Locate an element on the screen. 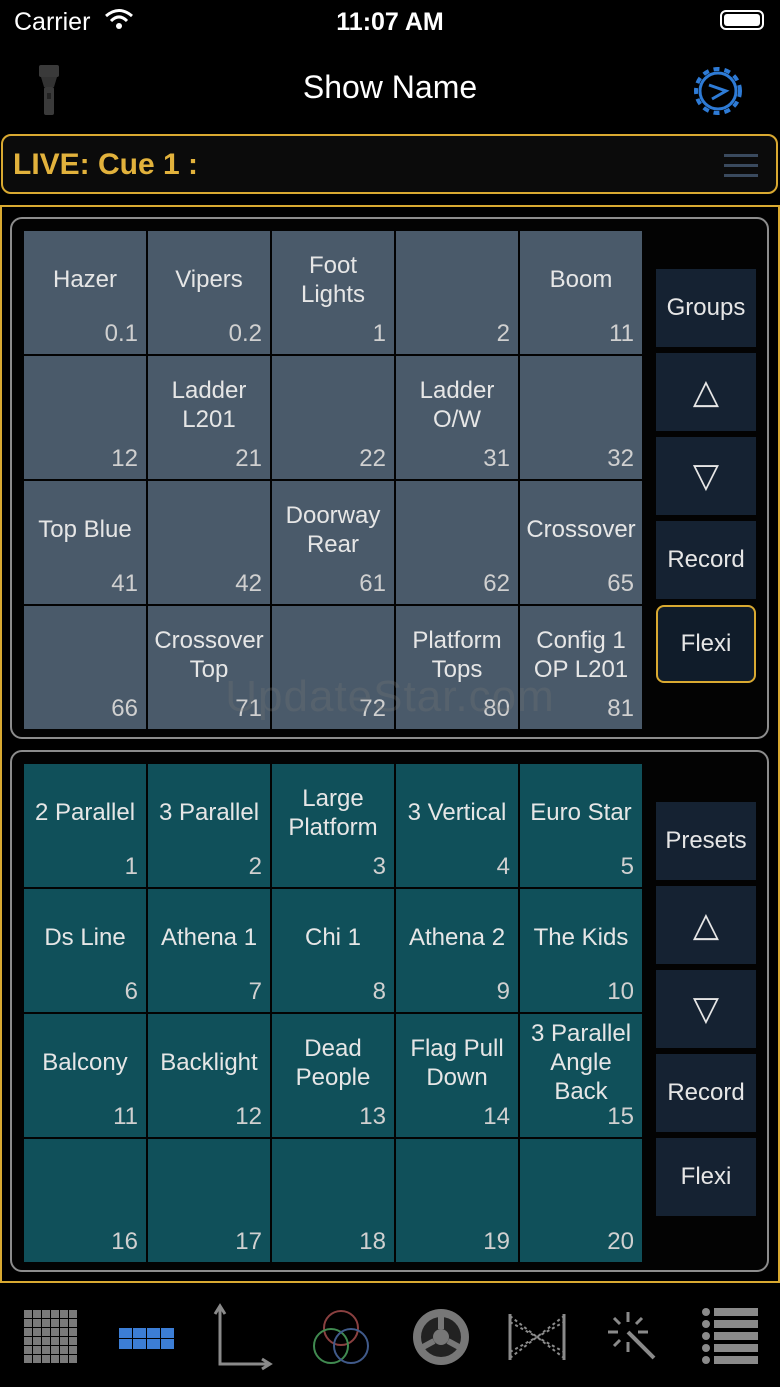 Image resolution: width=780 pixels, height=1387 pixels. presets-tile: 2 Parallel 1 is located at coordinates (85, 825).